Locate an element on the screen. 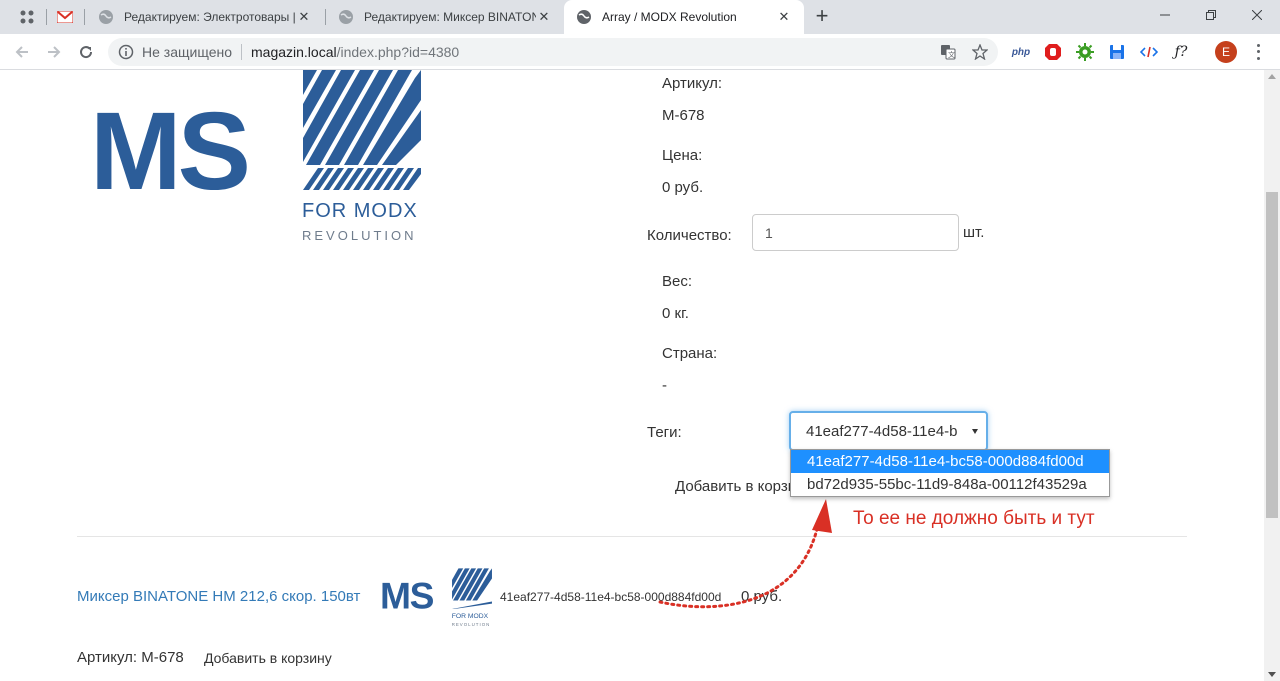 The image size is (1280, 681). minimize-button is located at coordinates (1165, 15).